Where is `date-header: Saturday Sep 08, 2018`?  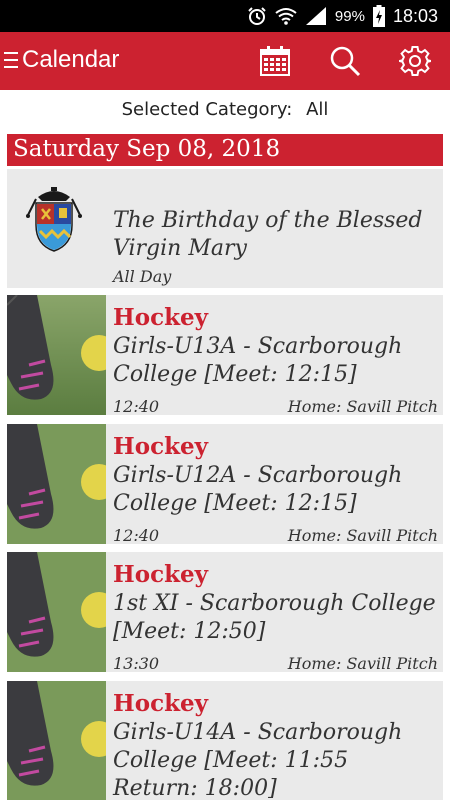
date-header: Saturday Sep 08, 2018 is located at coordinates (225, 150).